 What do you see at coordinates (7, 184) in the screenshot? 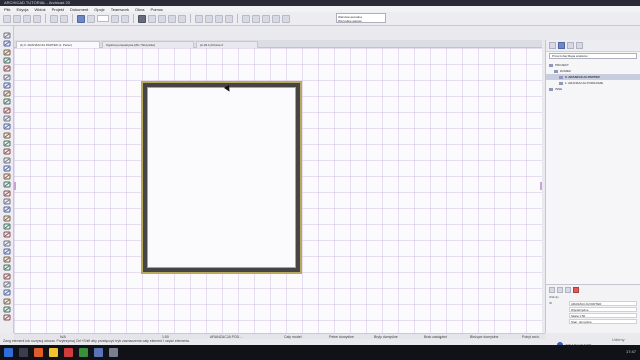
I see `object-tool-icon` at bounding box center [7, 184].